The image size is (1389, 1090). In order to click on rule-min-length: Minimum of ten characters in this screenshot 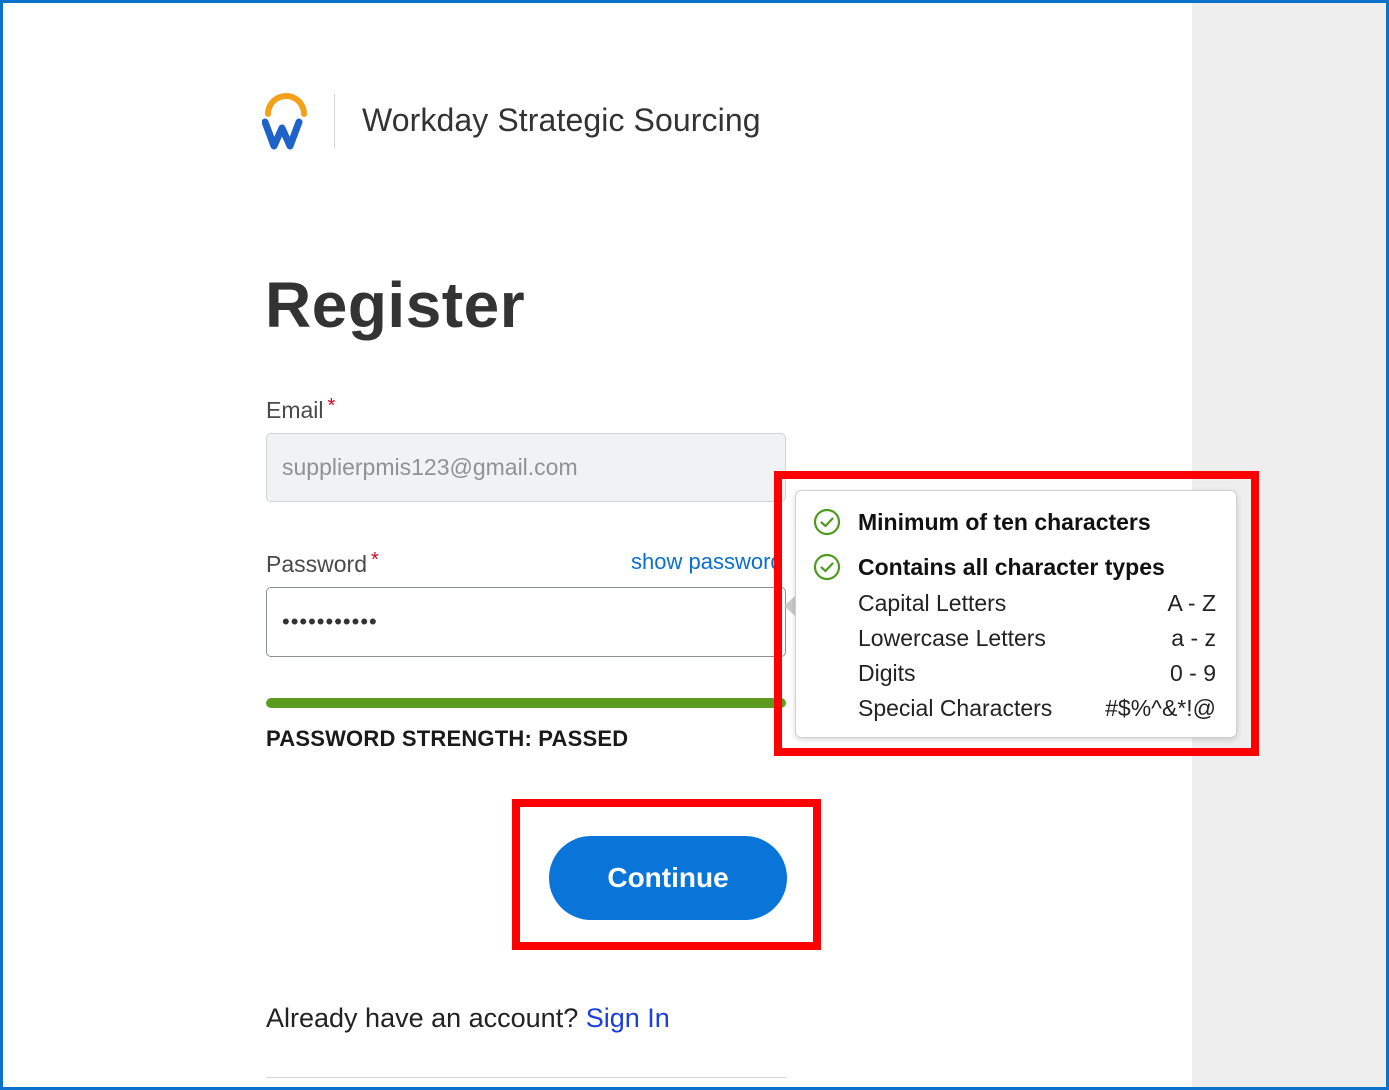, I will do `click(981, 522)`.